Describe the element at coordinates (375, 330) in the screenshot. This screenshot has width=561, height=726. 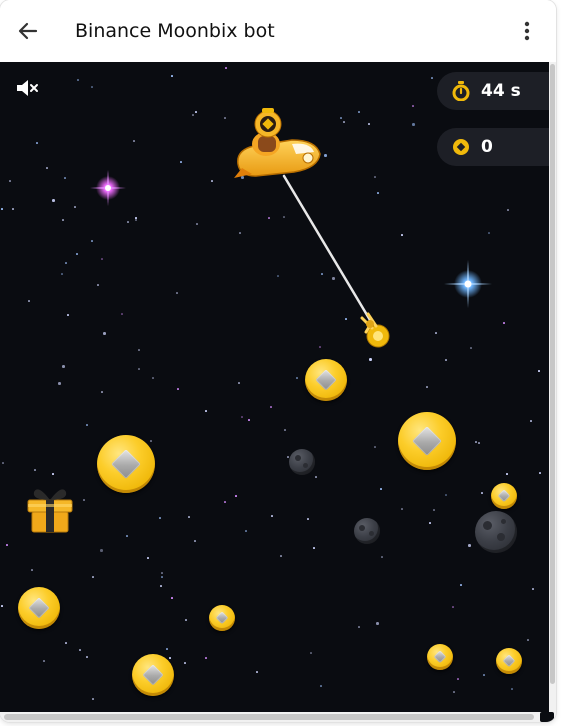
I see `grabber-claw-icon` at that location.